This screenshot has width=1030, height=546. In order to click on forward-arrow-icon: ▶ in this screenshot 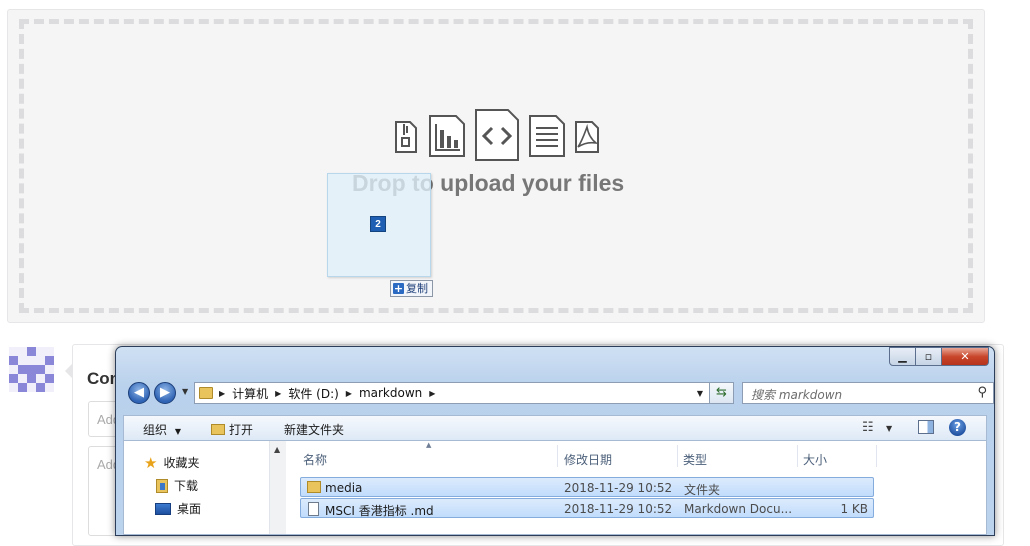, I will do `click(165, 392)`.